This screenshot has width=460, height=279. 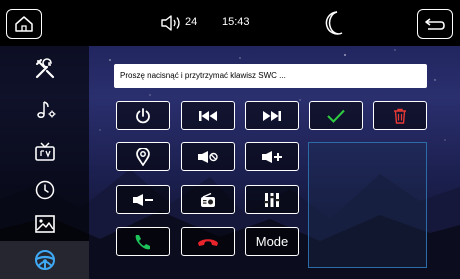 I want to click on sidebar-item-tools, so click(x=44, y=69).